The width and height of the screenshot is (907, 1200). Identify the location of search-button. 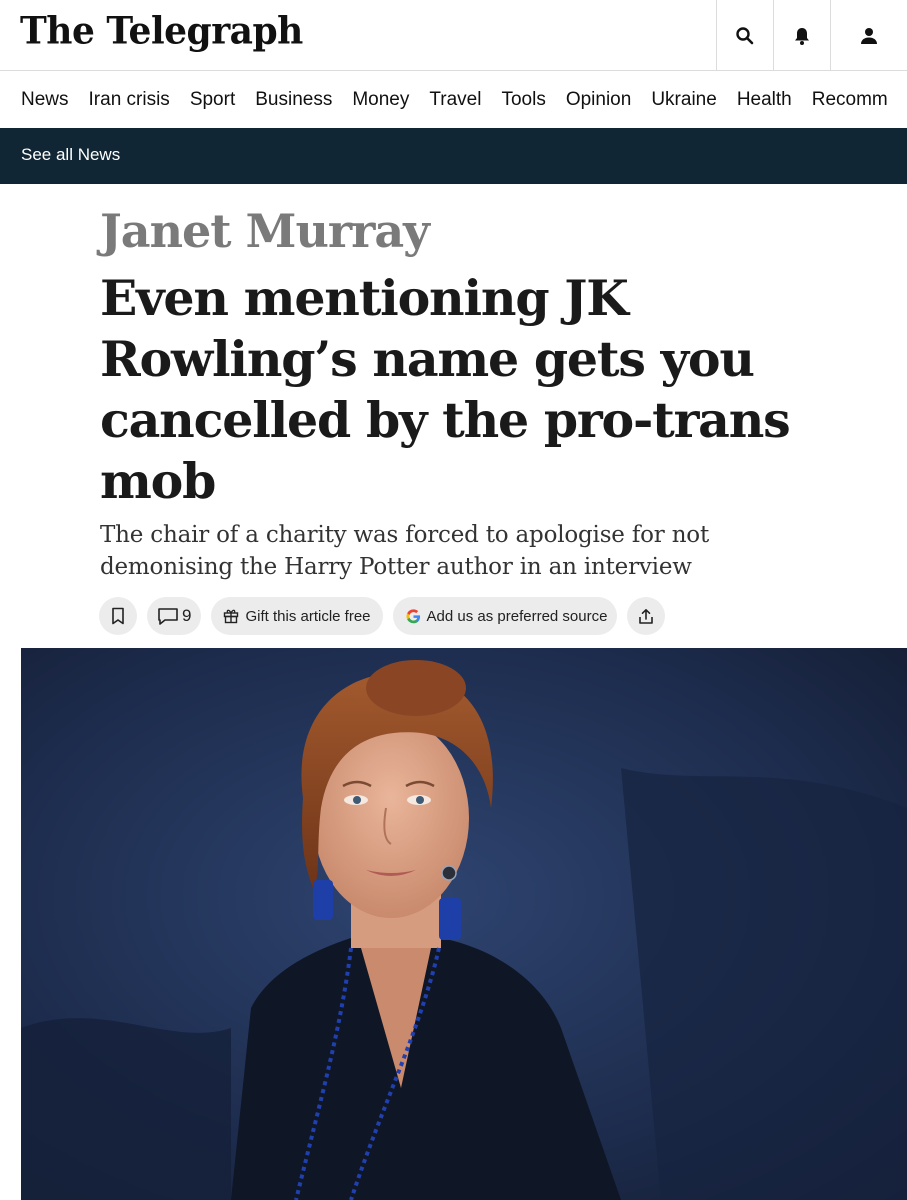
(744, 35).